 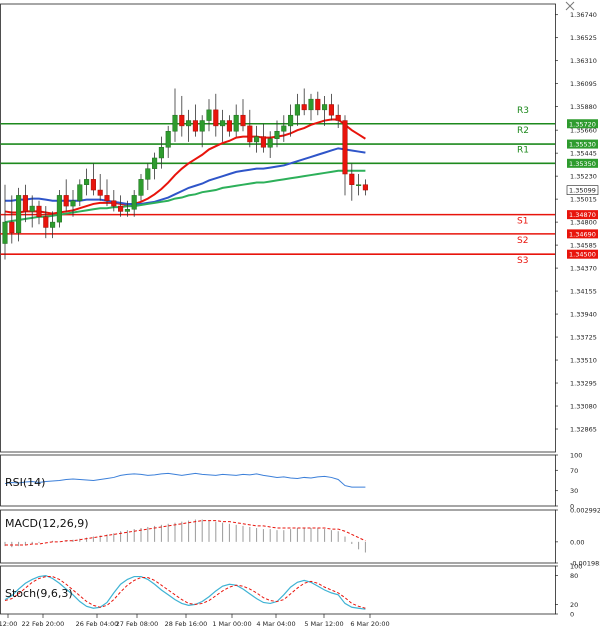 I want to click on y-tick-label: 1.32865, so click(x=583, y=430).